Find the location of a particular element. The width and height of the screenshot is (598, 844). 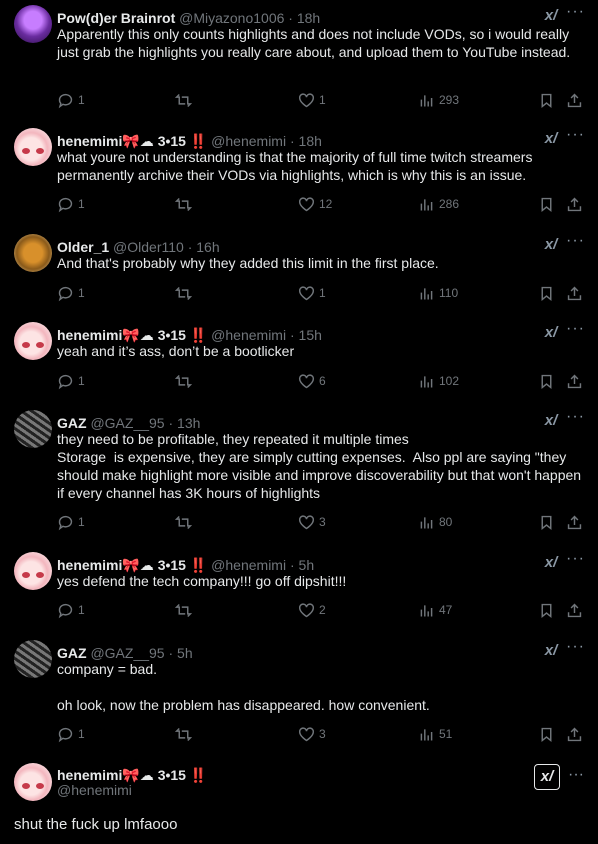

display-name: Pow(d)er Brainrot is located at coordinates (116, 18).